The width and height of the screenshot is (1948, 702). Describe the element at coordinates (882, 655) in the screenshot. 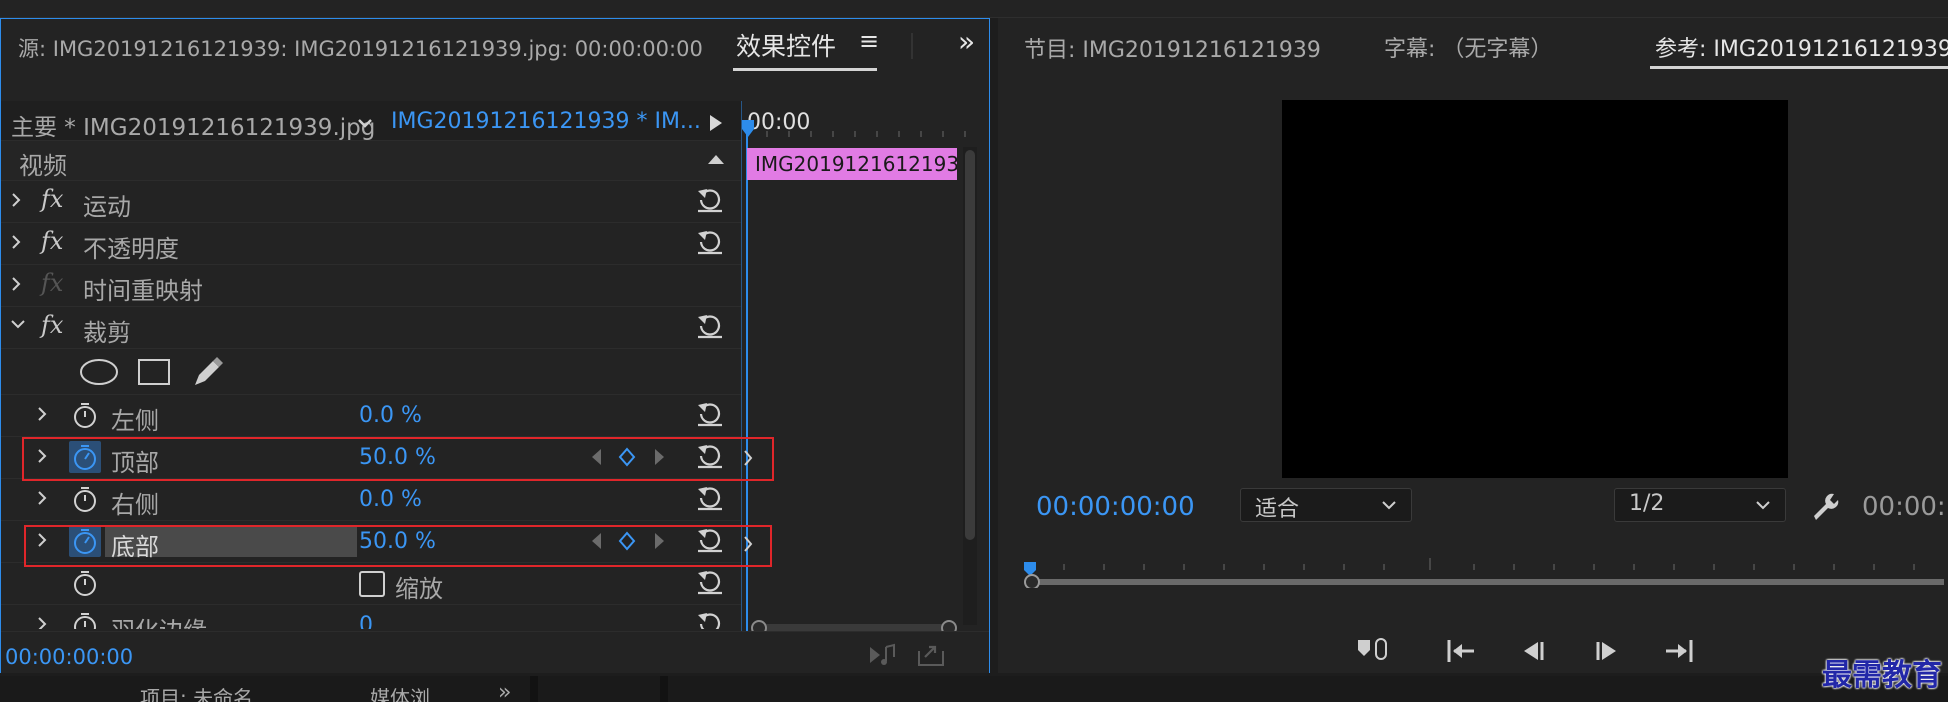

I see `play-audio-icon` at that location.